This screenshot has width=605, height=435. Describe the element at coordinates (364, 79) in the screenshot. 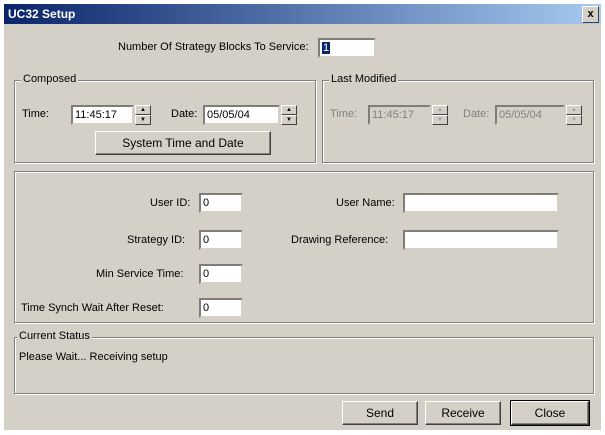

I see `last-modified-legend: Last Modified` at that location.